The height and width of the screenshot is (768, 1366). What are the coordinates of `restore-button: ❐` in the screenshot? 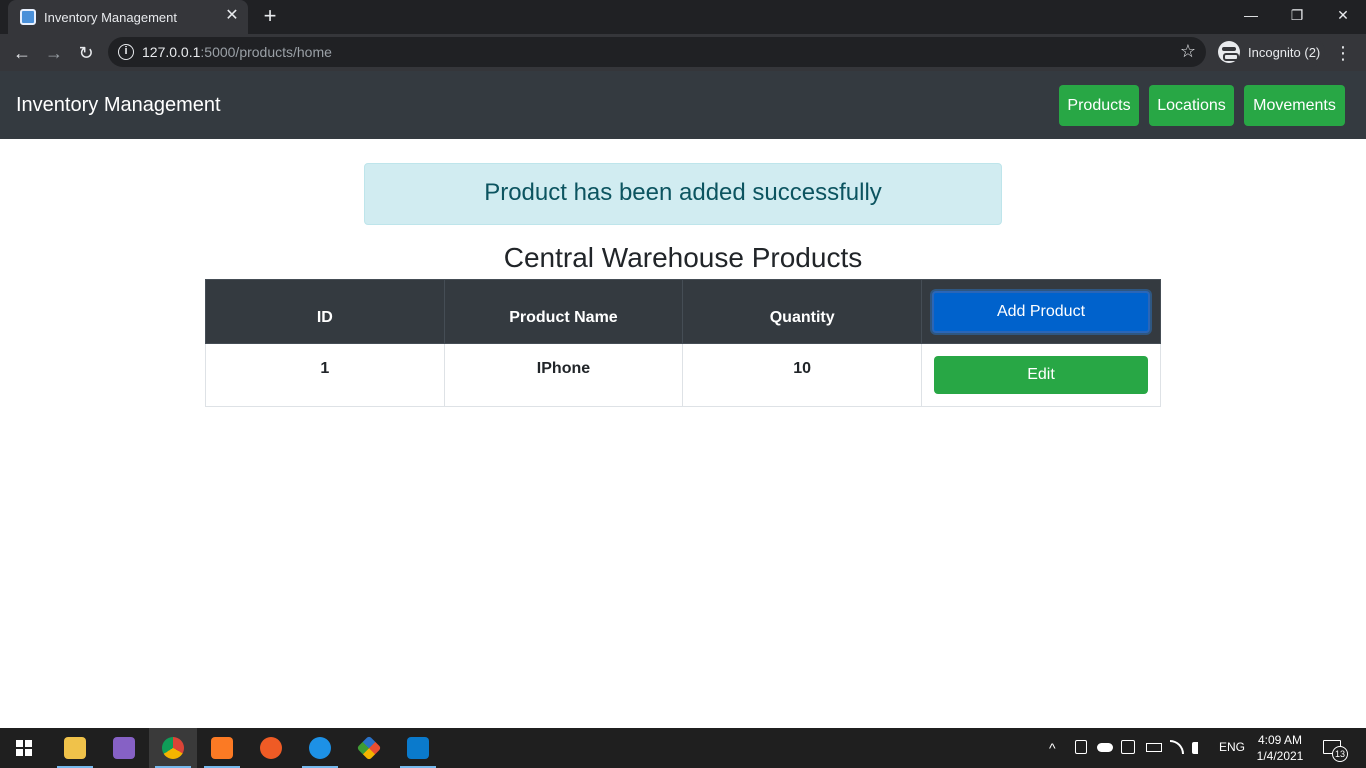 It's located at (1297, 15).